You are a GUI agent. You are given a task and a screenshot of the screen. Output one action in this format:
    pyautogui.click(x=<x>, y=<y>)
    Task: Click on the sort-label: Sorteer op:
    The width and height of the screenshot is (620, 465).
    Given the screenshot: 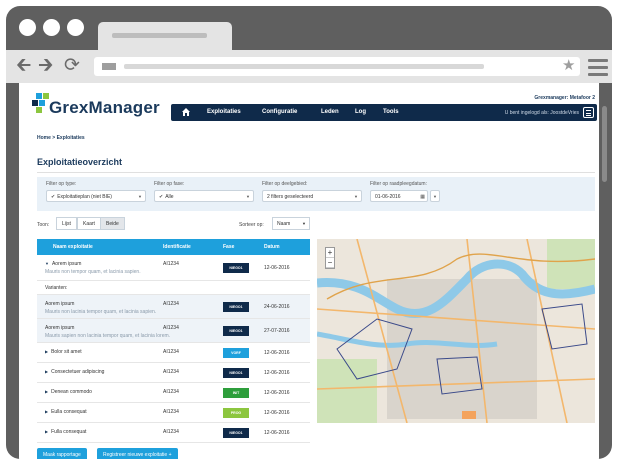 What is the action you would take?
    pyautogui.click(x=251, y=225)
    